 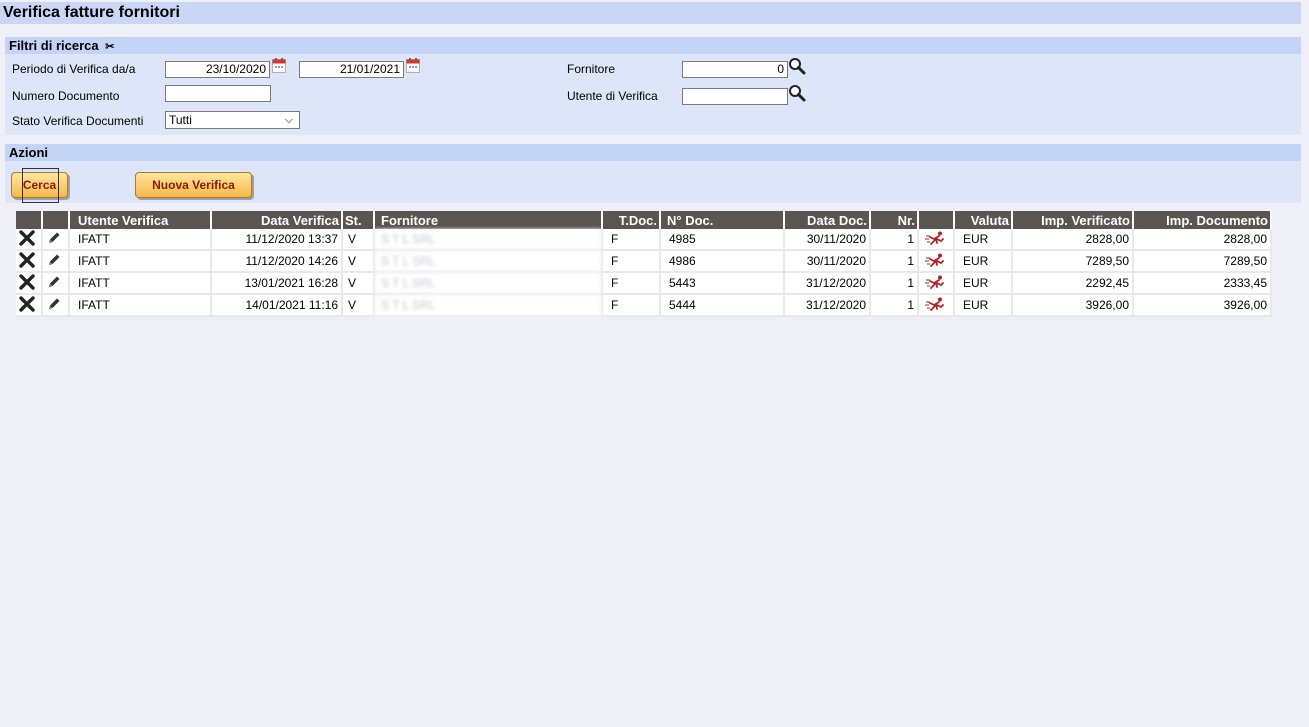 I want to click on col-status: St., so click(x=358, y=220).